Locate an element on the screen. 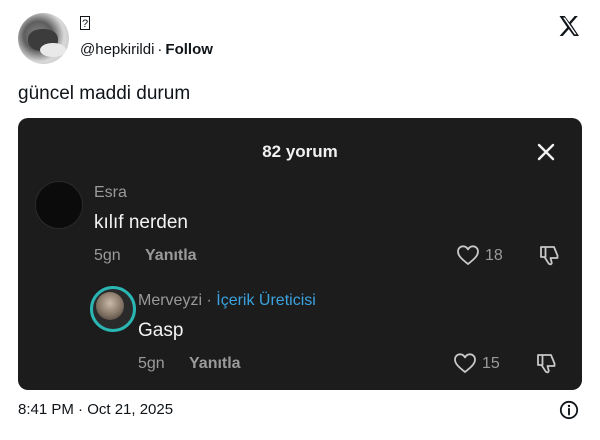  user-handle: @hepkirildi is located at coordinates (117, 49).